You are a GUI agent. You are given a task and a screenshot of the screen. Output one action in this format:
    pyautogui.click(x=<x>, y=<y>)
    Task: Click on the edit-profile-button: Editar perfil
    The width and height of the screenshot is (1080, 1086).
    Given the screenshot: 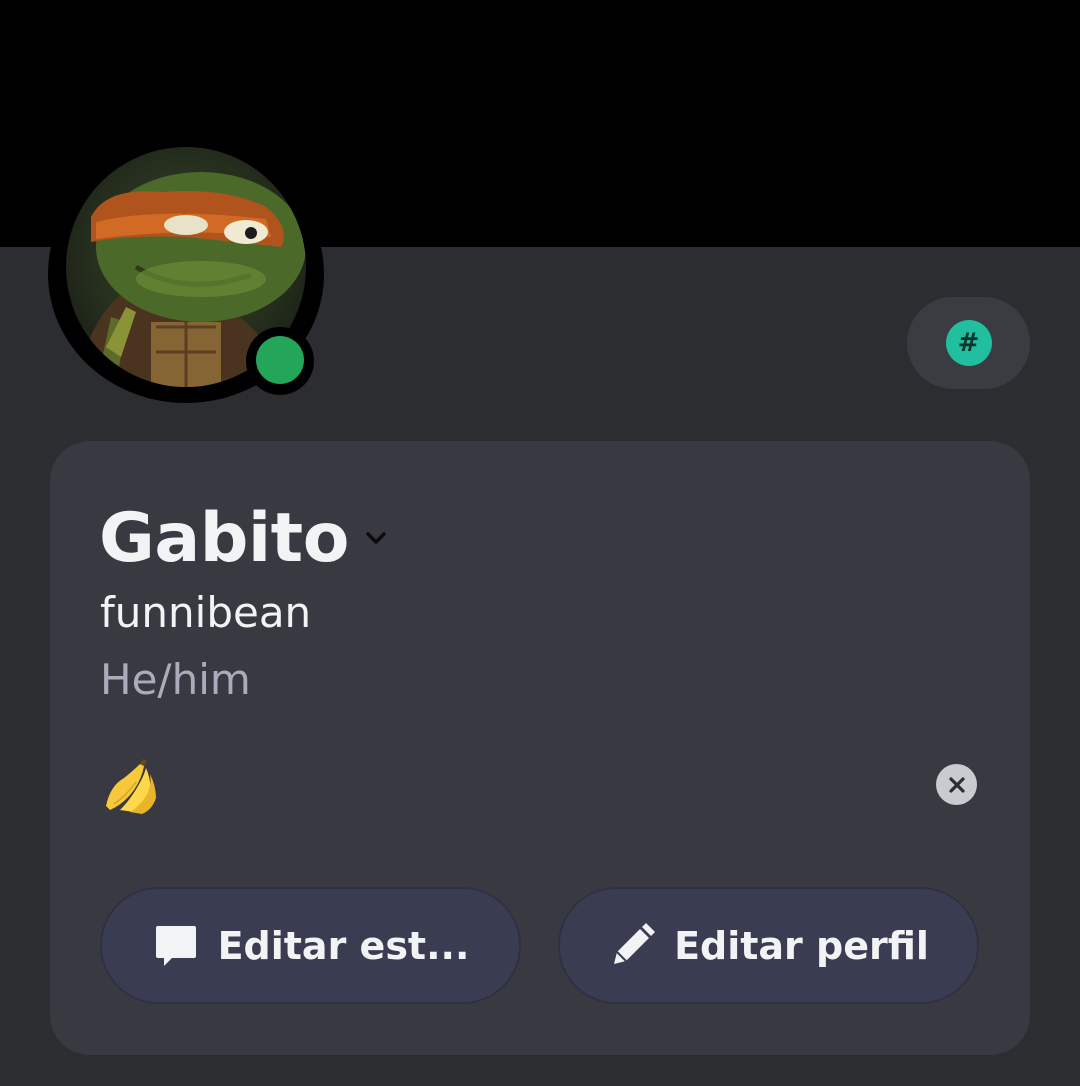 What is the action you would take?
    pyautogui.click(x=768, y=945)
    